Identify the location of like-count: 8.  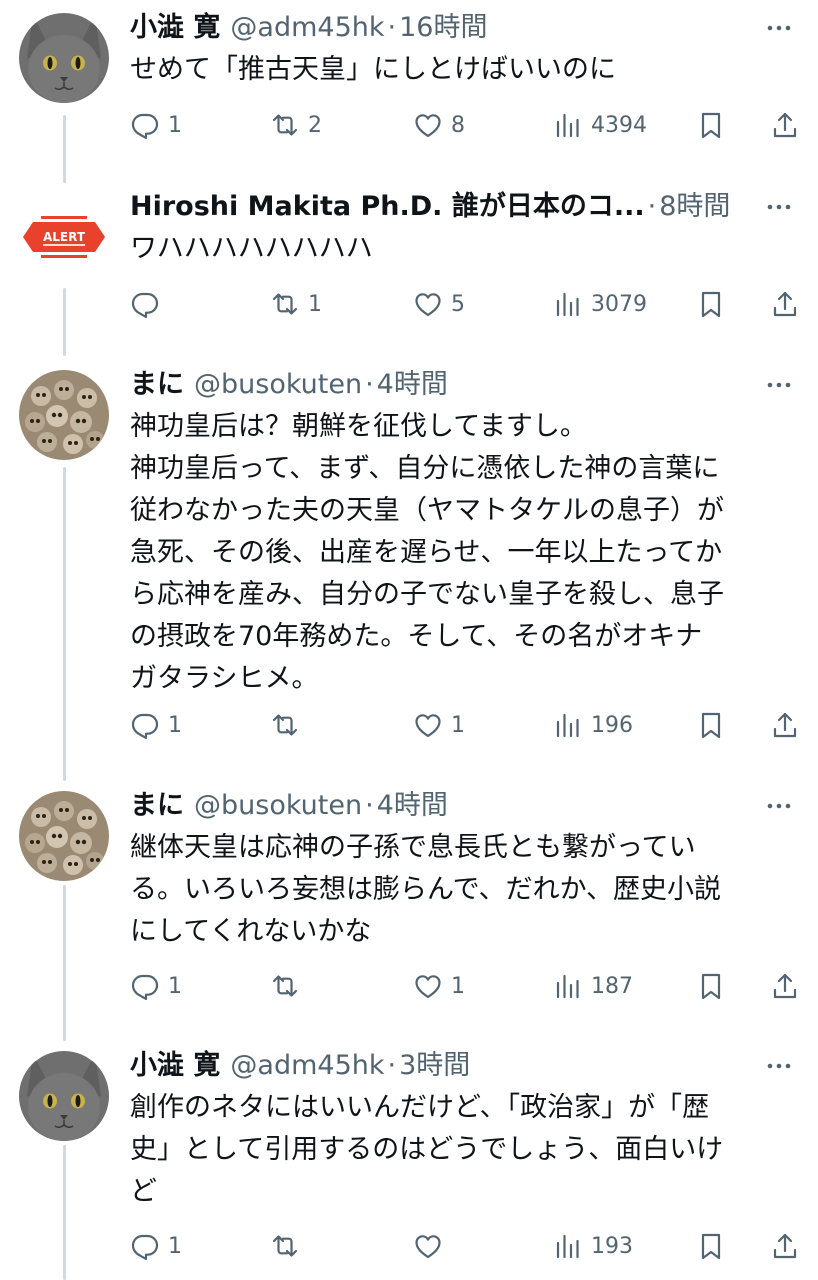
(458, 125).